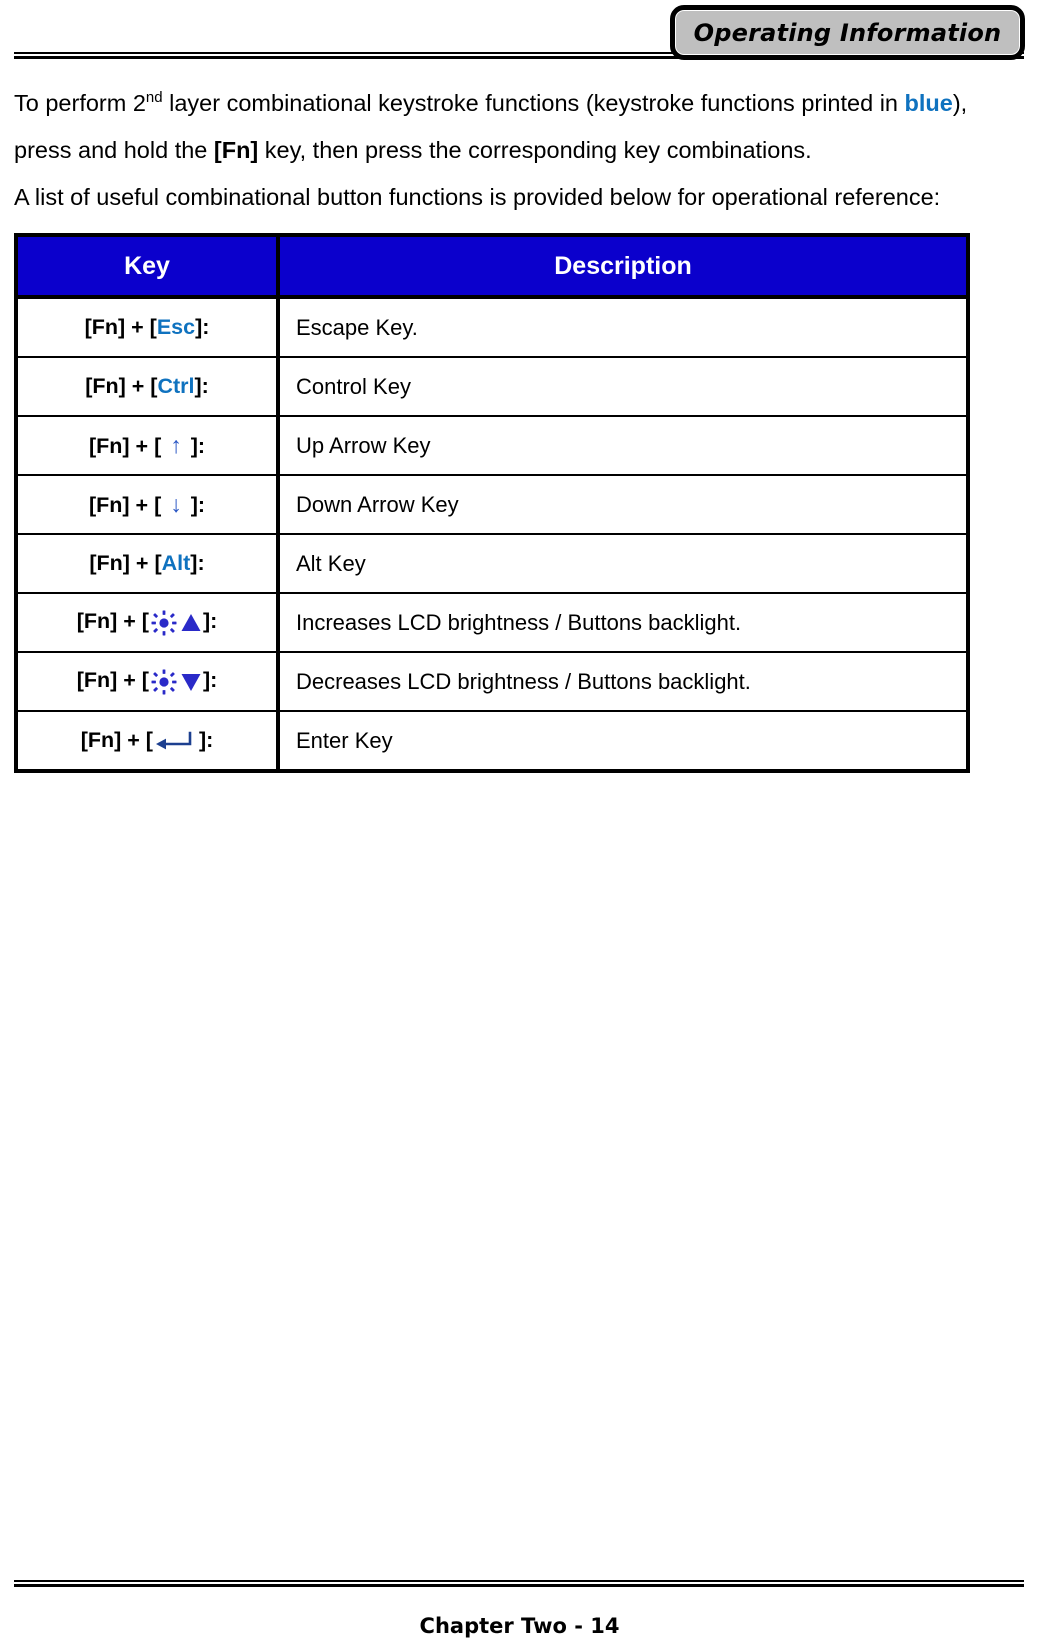 This screenshot has height=1648, width=1039. What do you see at coordinates (928, 103) in the screenshot?
I see `blue-keyword: blue` at bounding box center [928, 103].